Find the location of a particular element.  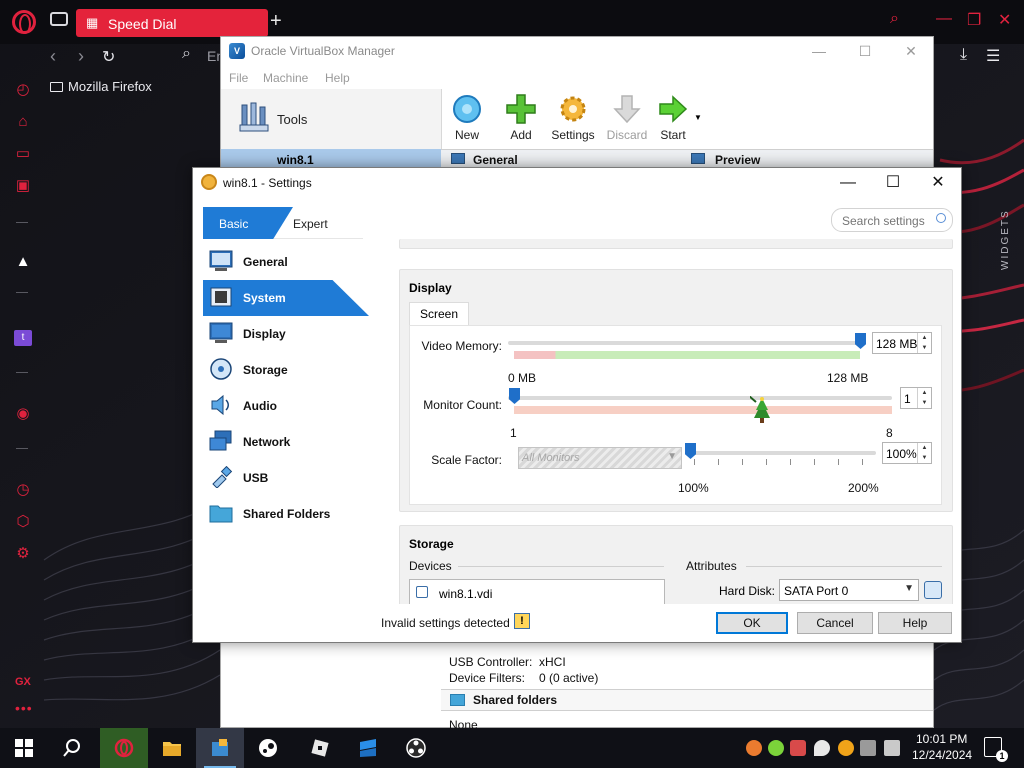

opera-gx-taskbar-button is located at coordinates (124, 748).